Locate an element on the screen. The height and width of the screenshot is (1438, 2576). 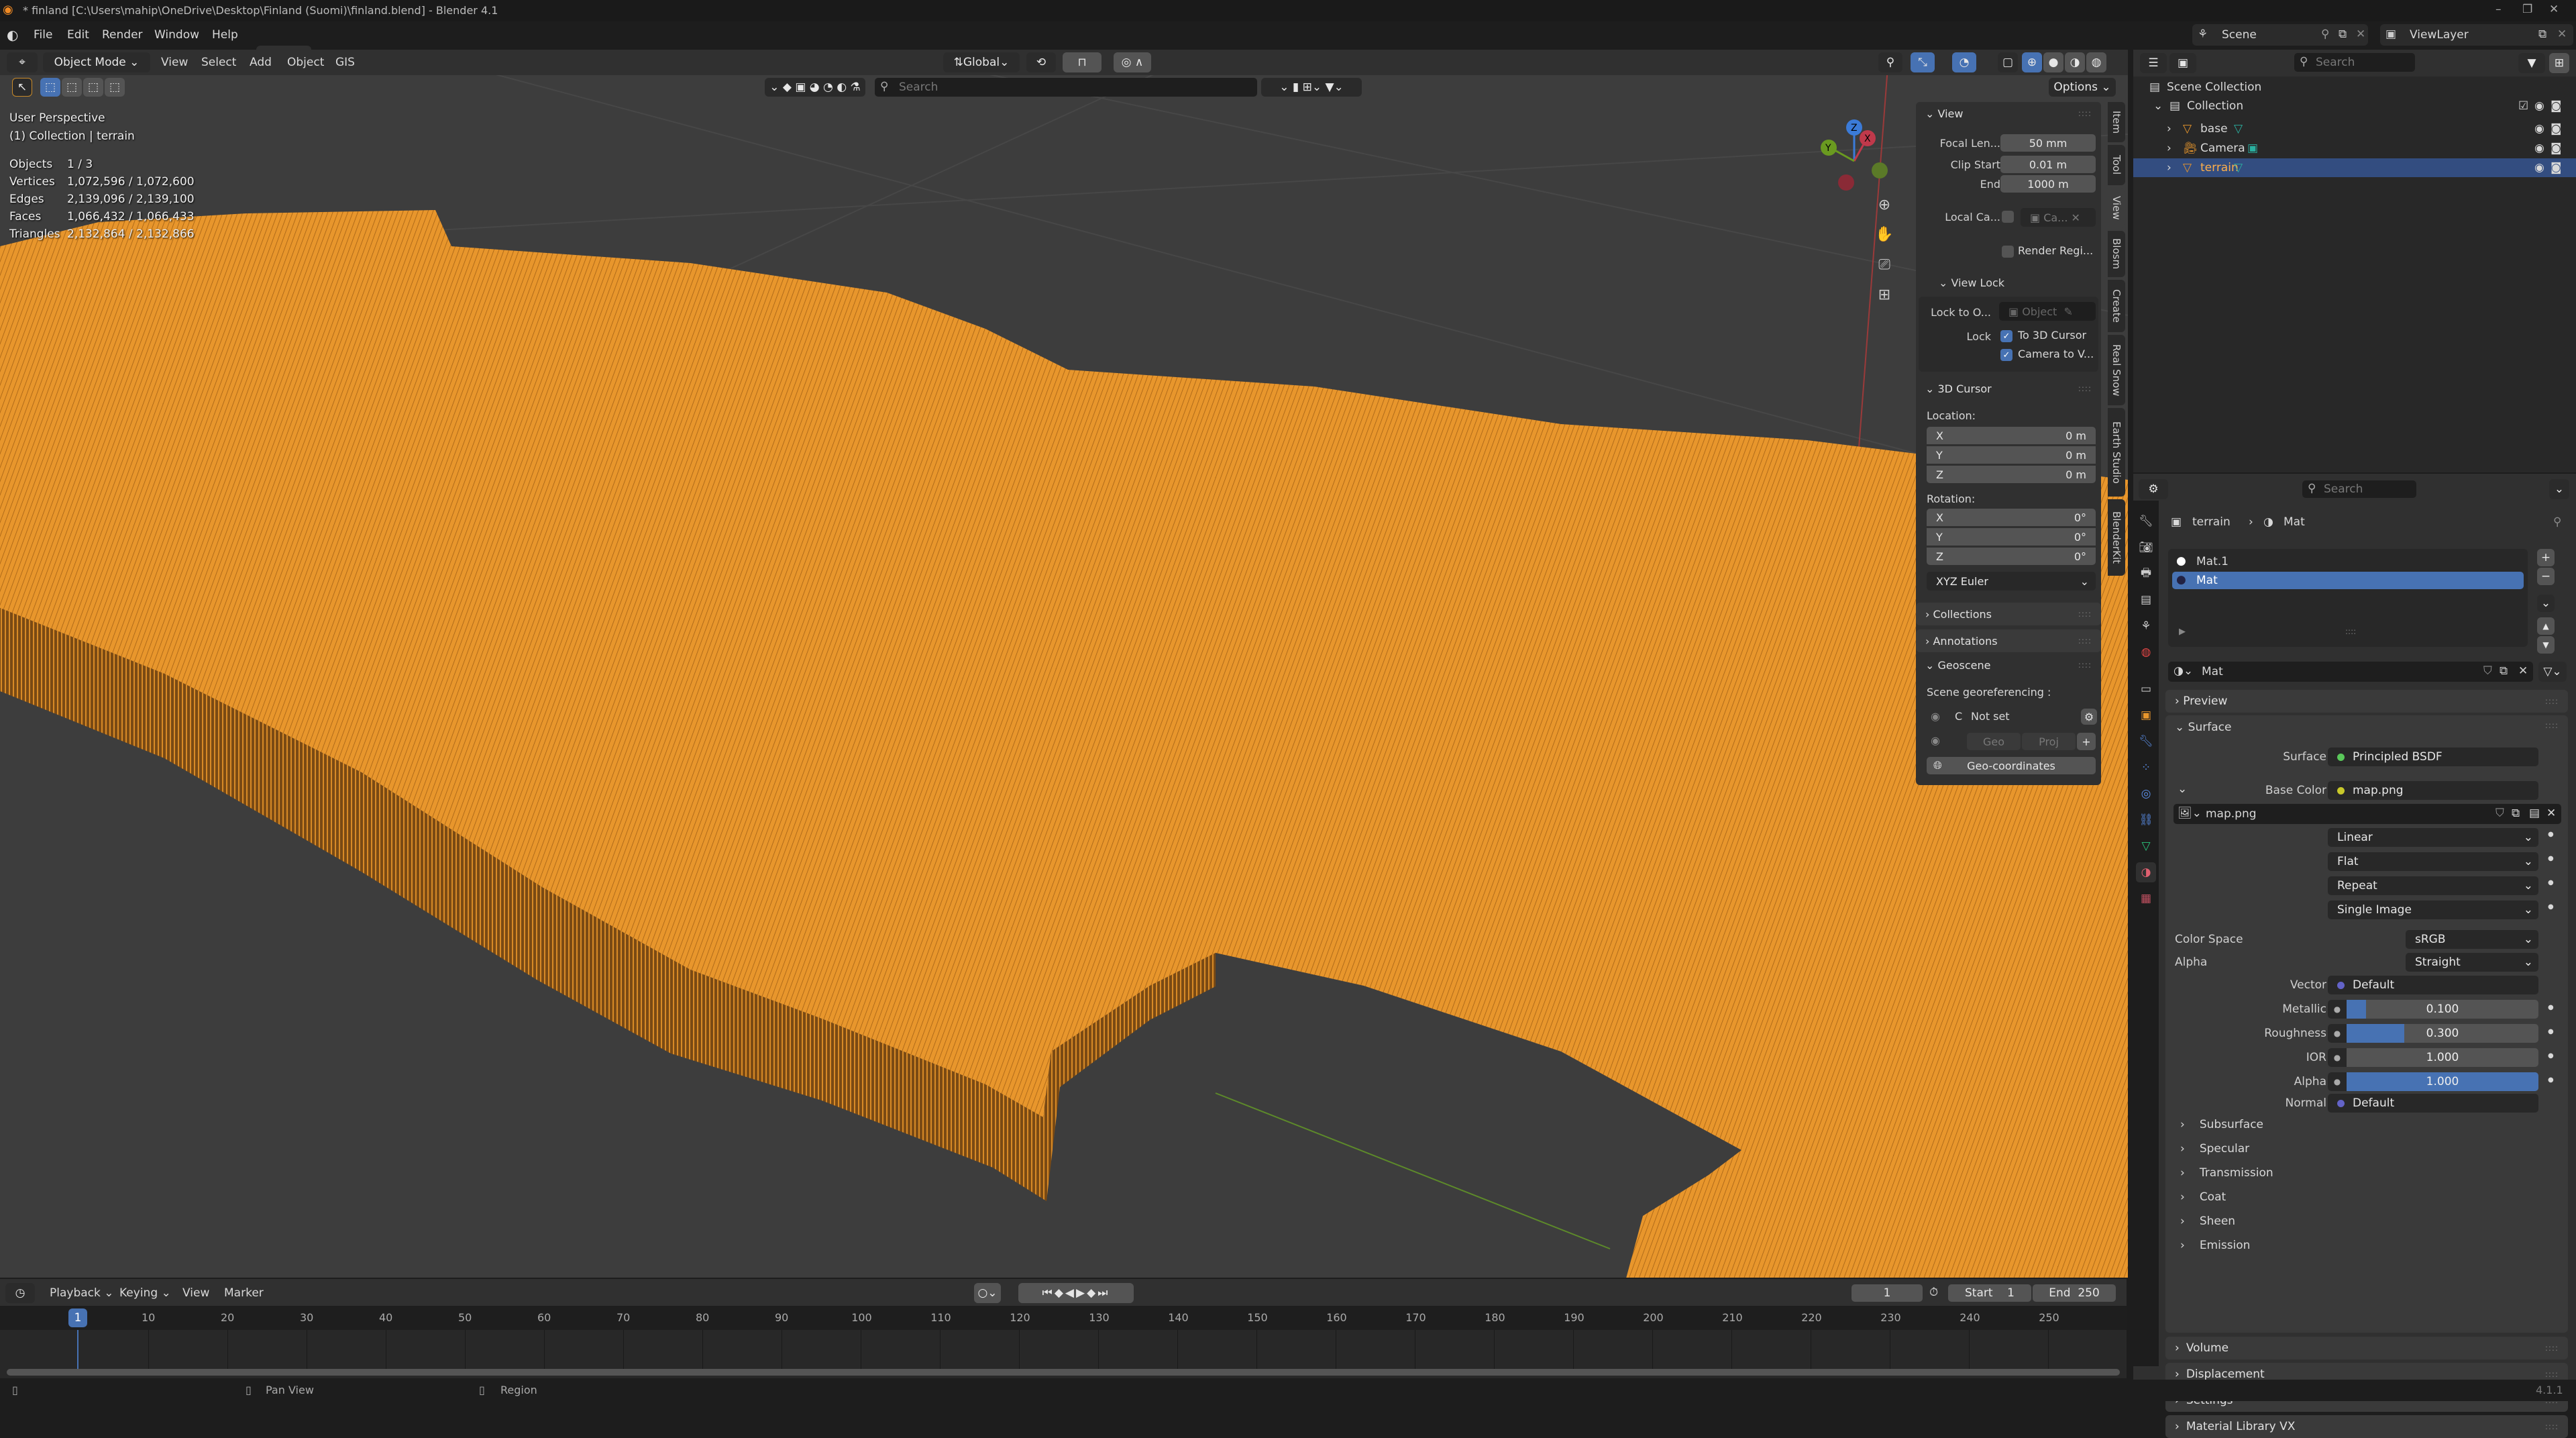
delete-scene-icon: ✕ is located at coordinates (2360, 34).